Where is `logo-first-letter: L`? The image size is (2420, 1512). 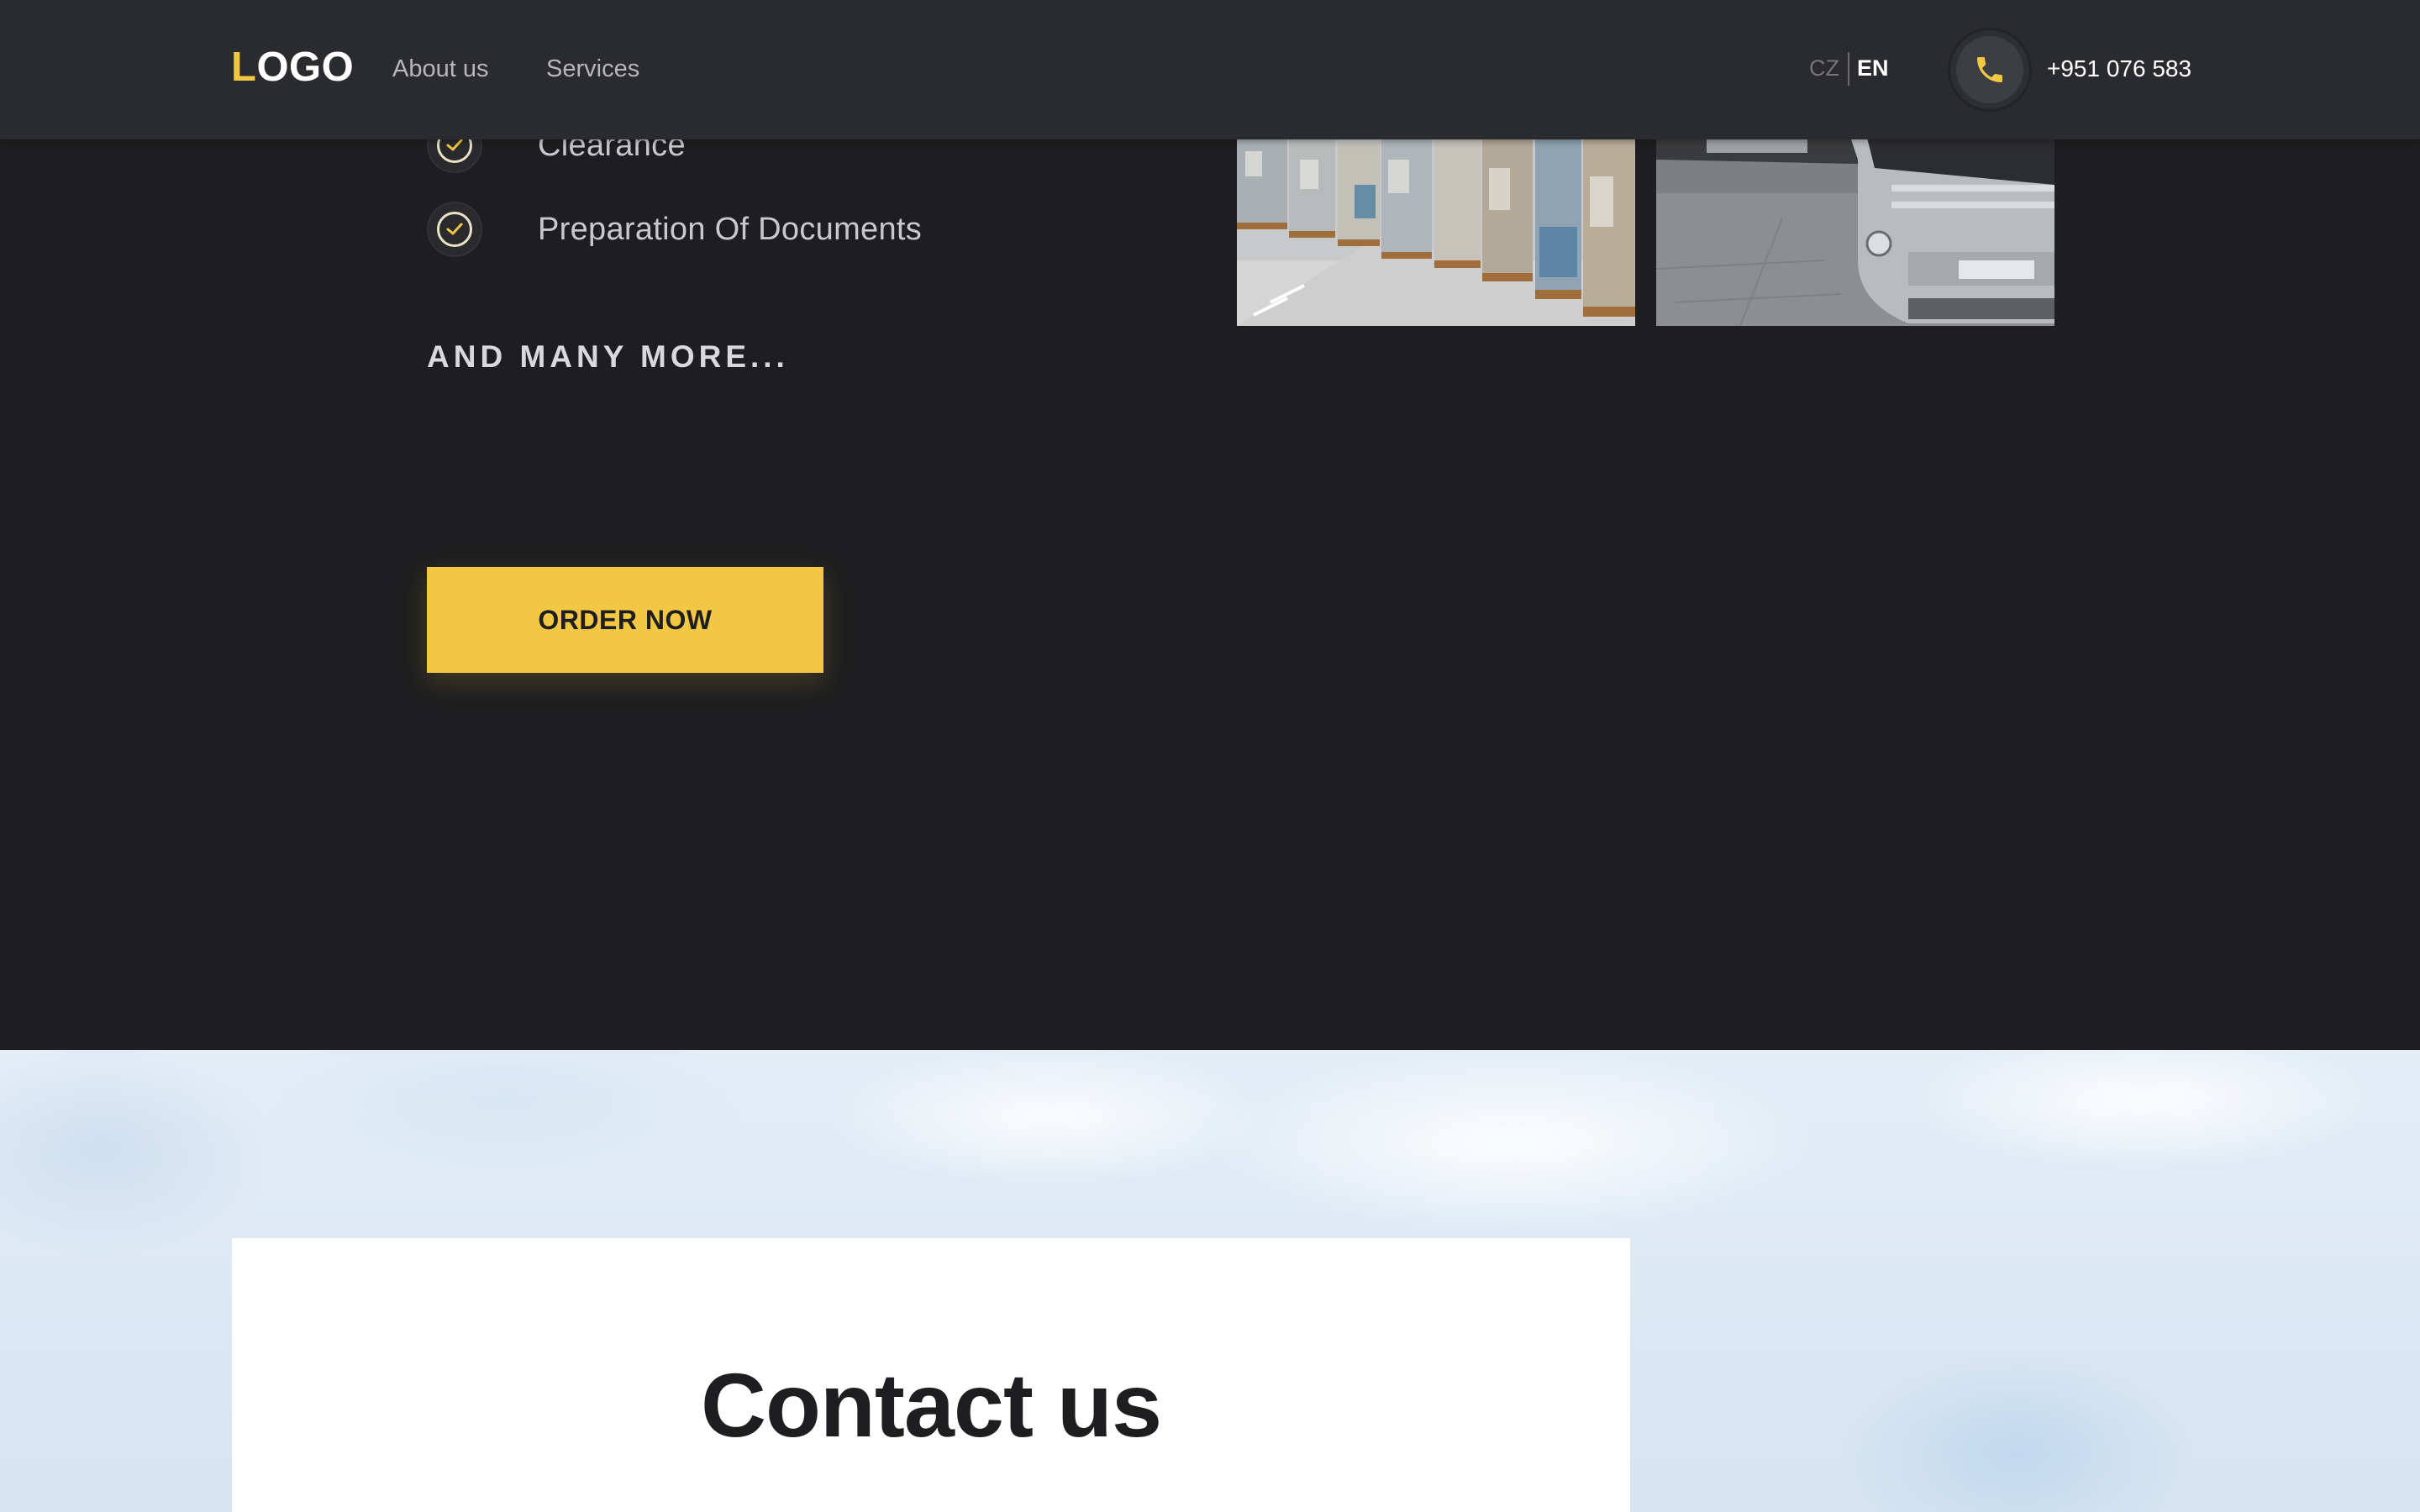 logo-first-letter: L is located at coordinates (244, 67).